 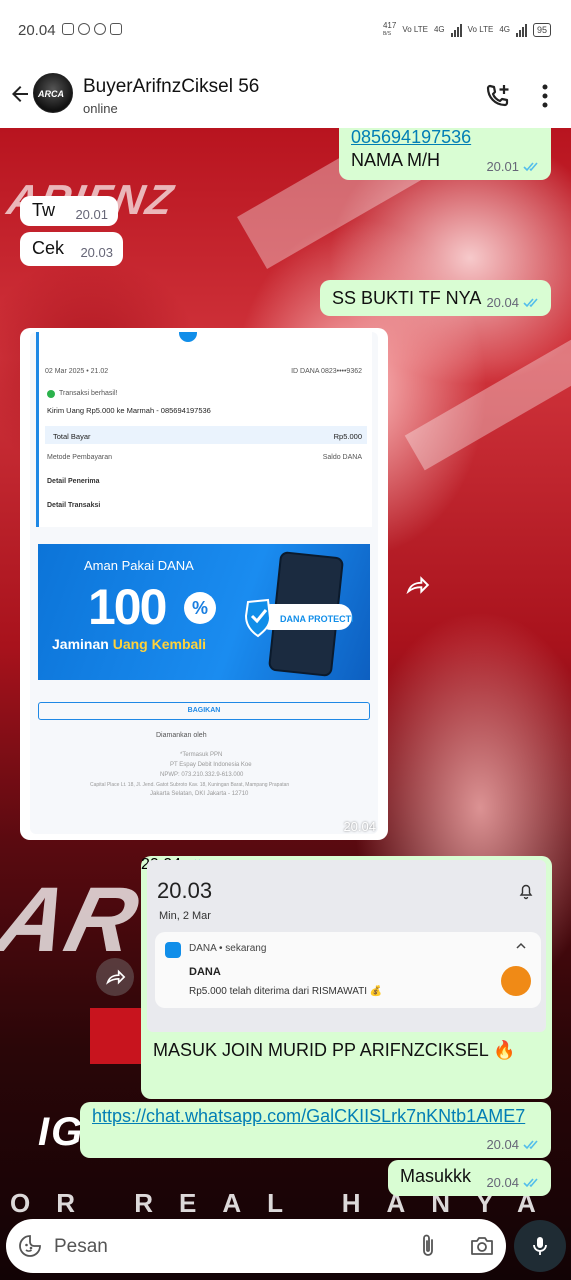 What do you see at coordinates (20, 94) in the screenshot?
I see `back-arrow-icon` at bounding box center [20, 94].